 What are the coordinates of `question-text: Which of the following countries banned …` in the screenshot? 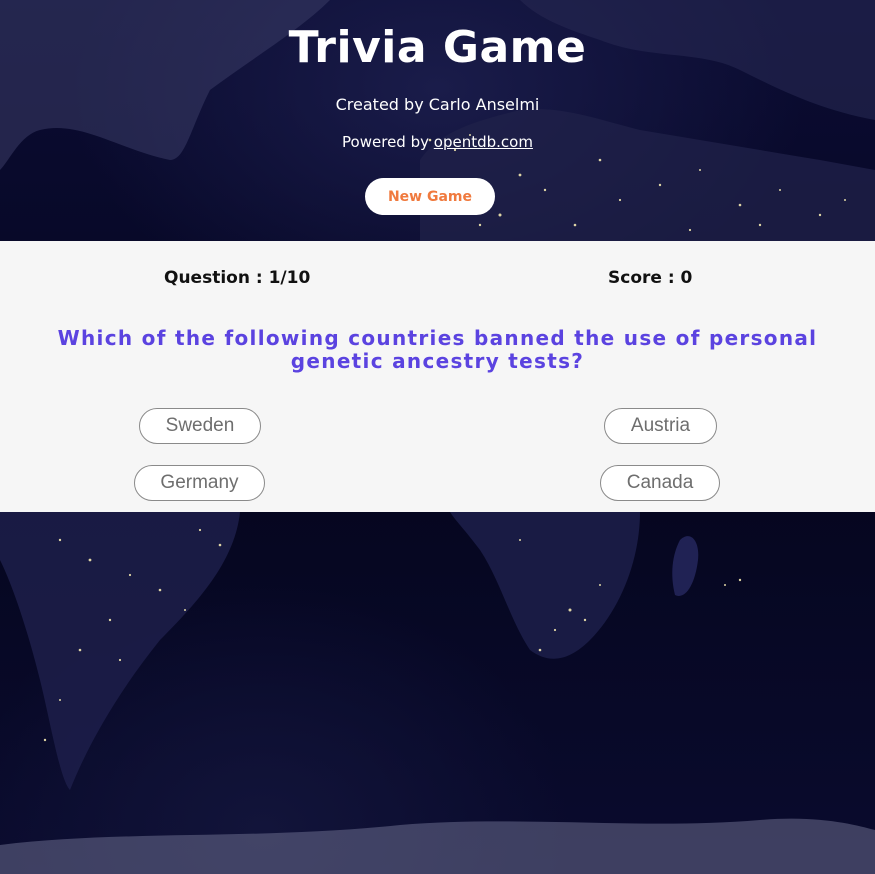 It's located at (437, 349).